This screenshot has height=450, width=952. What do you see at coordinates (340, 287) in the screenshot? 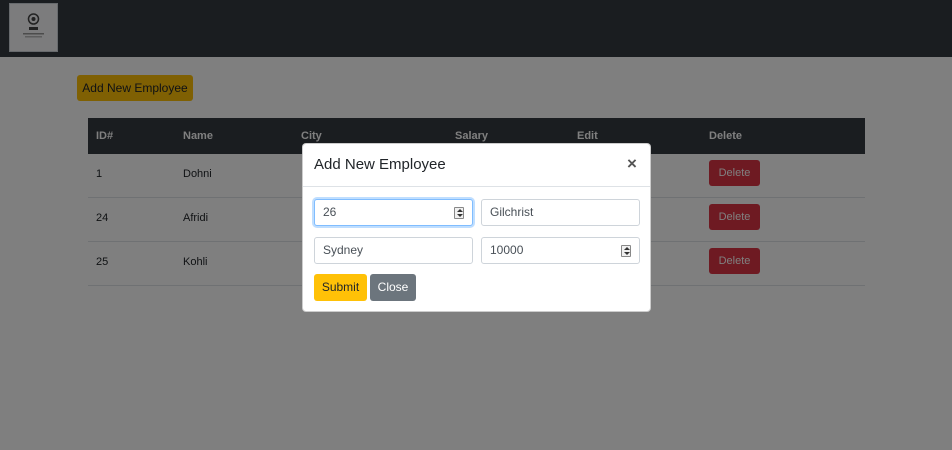
I see `submit-button: Submit` at bounding box center [340, 287].